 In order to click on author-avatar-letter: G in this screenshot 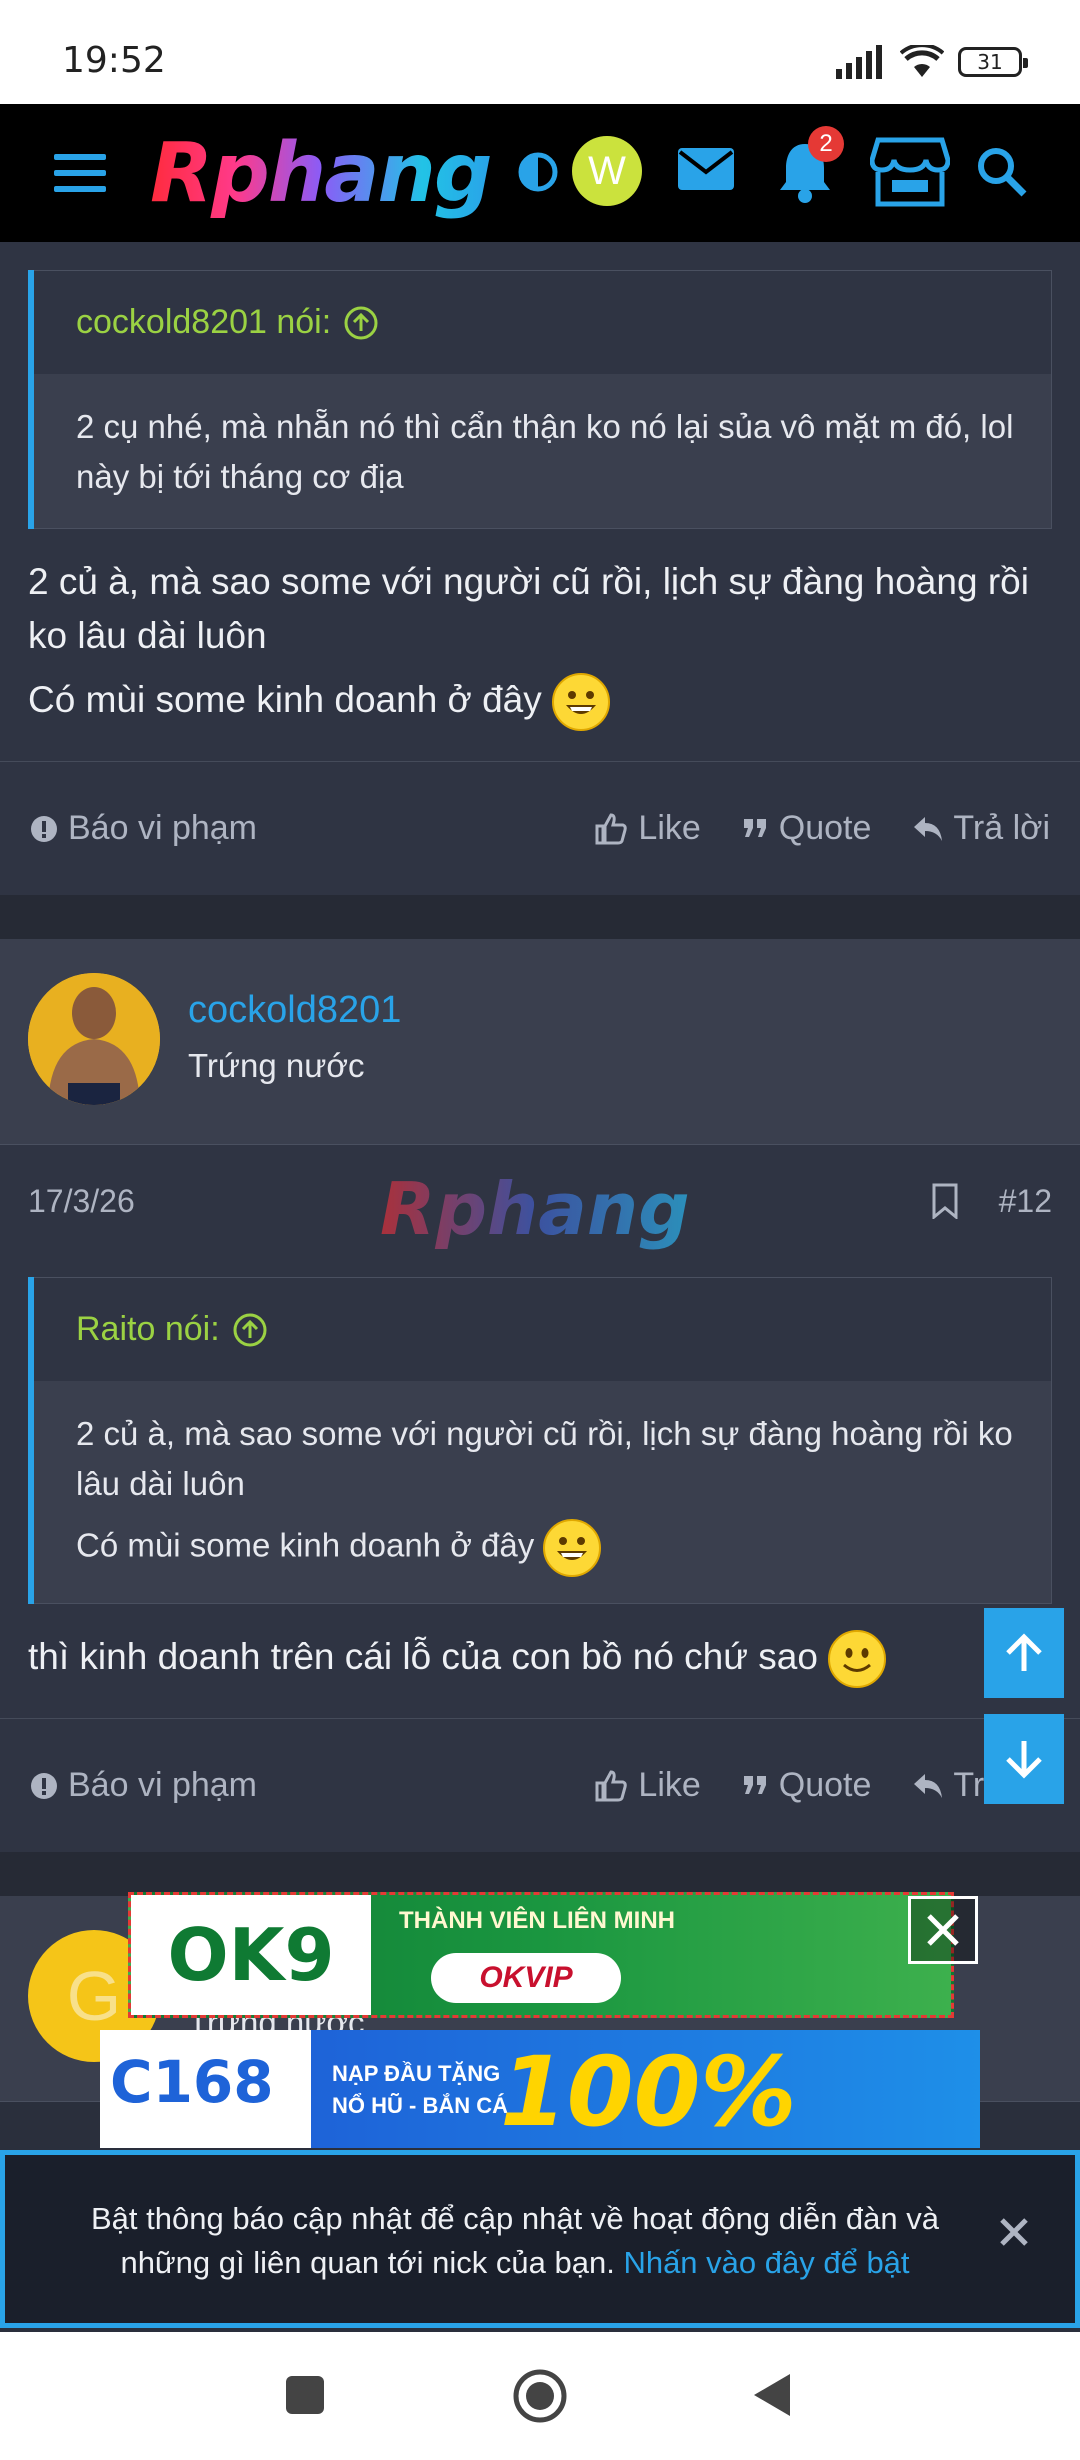, I will do `click(94, 1996)`.